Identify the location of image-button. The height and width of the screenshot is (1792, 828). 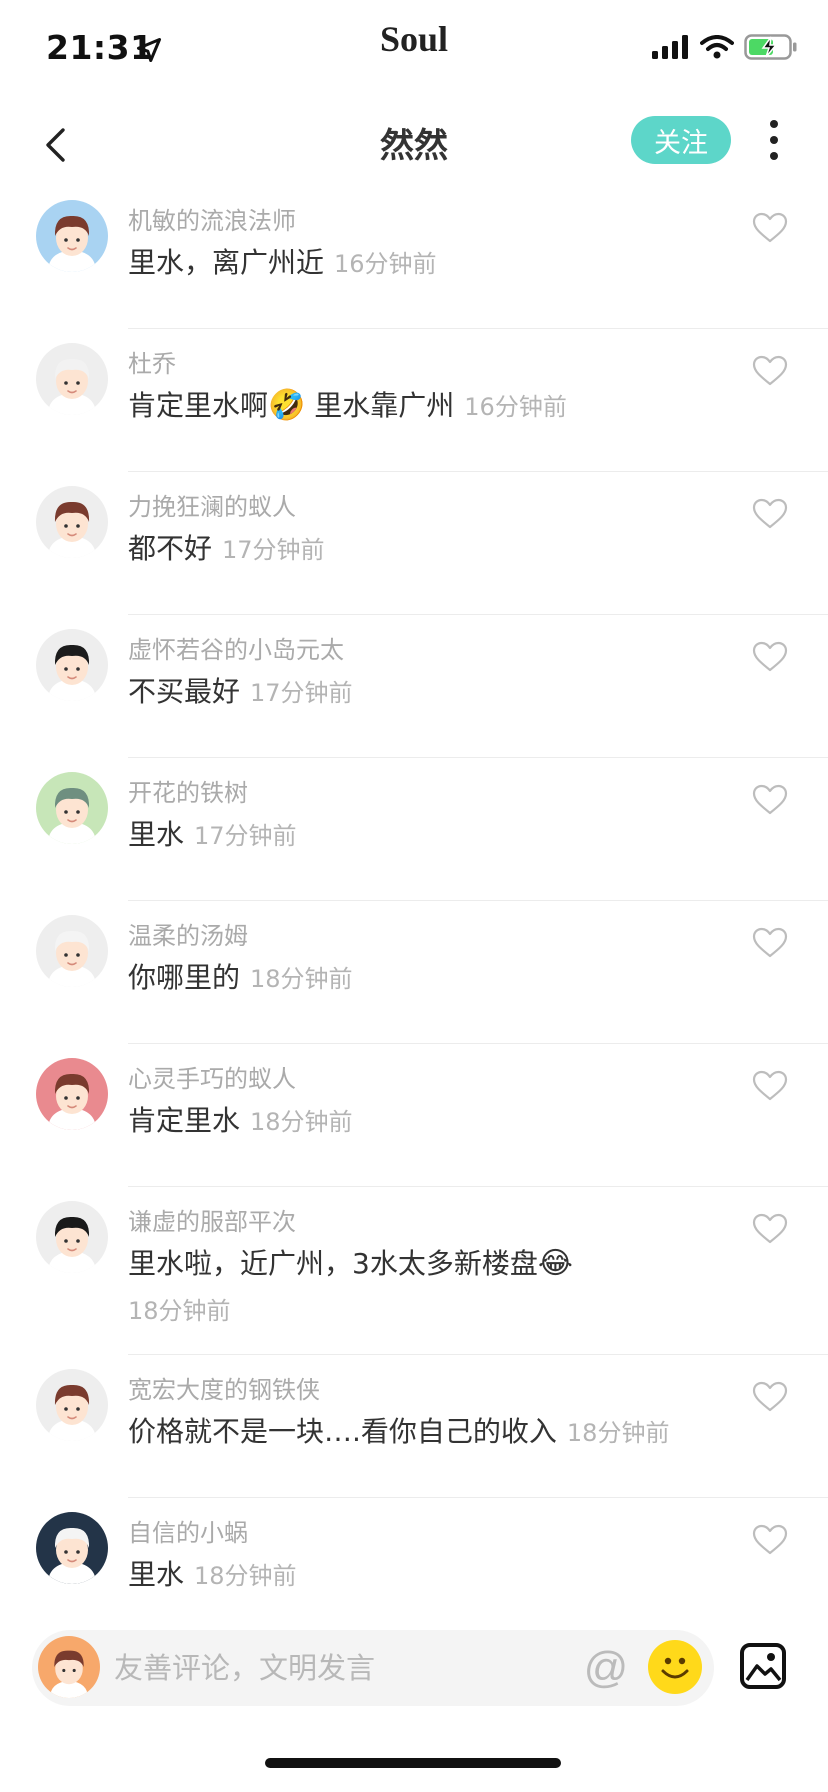
(763, 1666).